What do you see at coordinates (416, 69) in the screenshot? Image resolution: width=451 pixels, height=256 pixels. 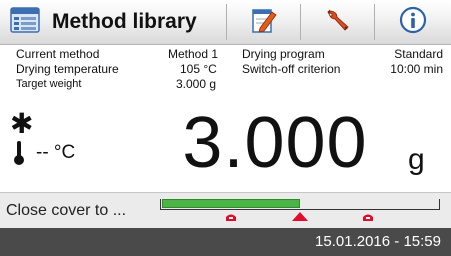 I see `switch-off-value: 10:00 min` at bounding box center [416, 69].